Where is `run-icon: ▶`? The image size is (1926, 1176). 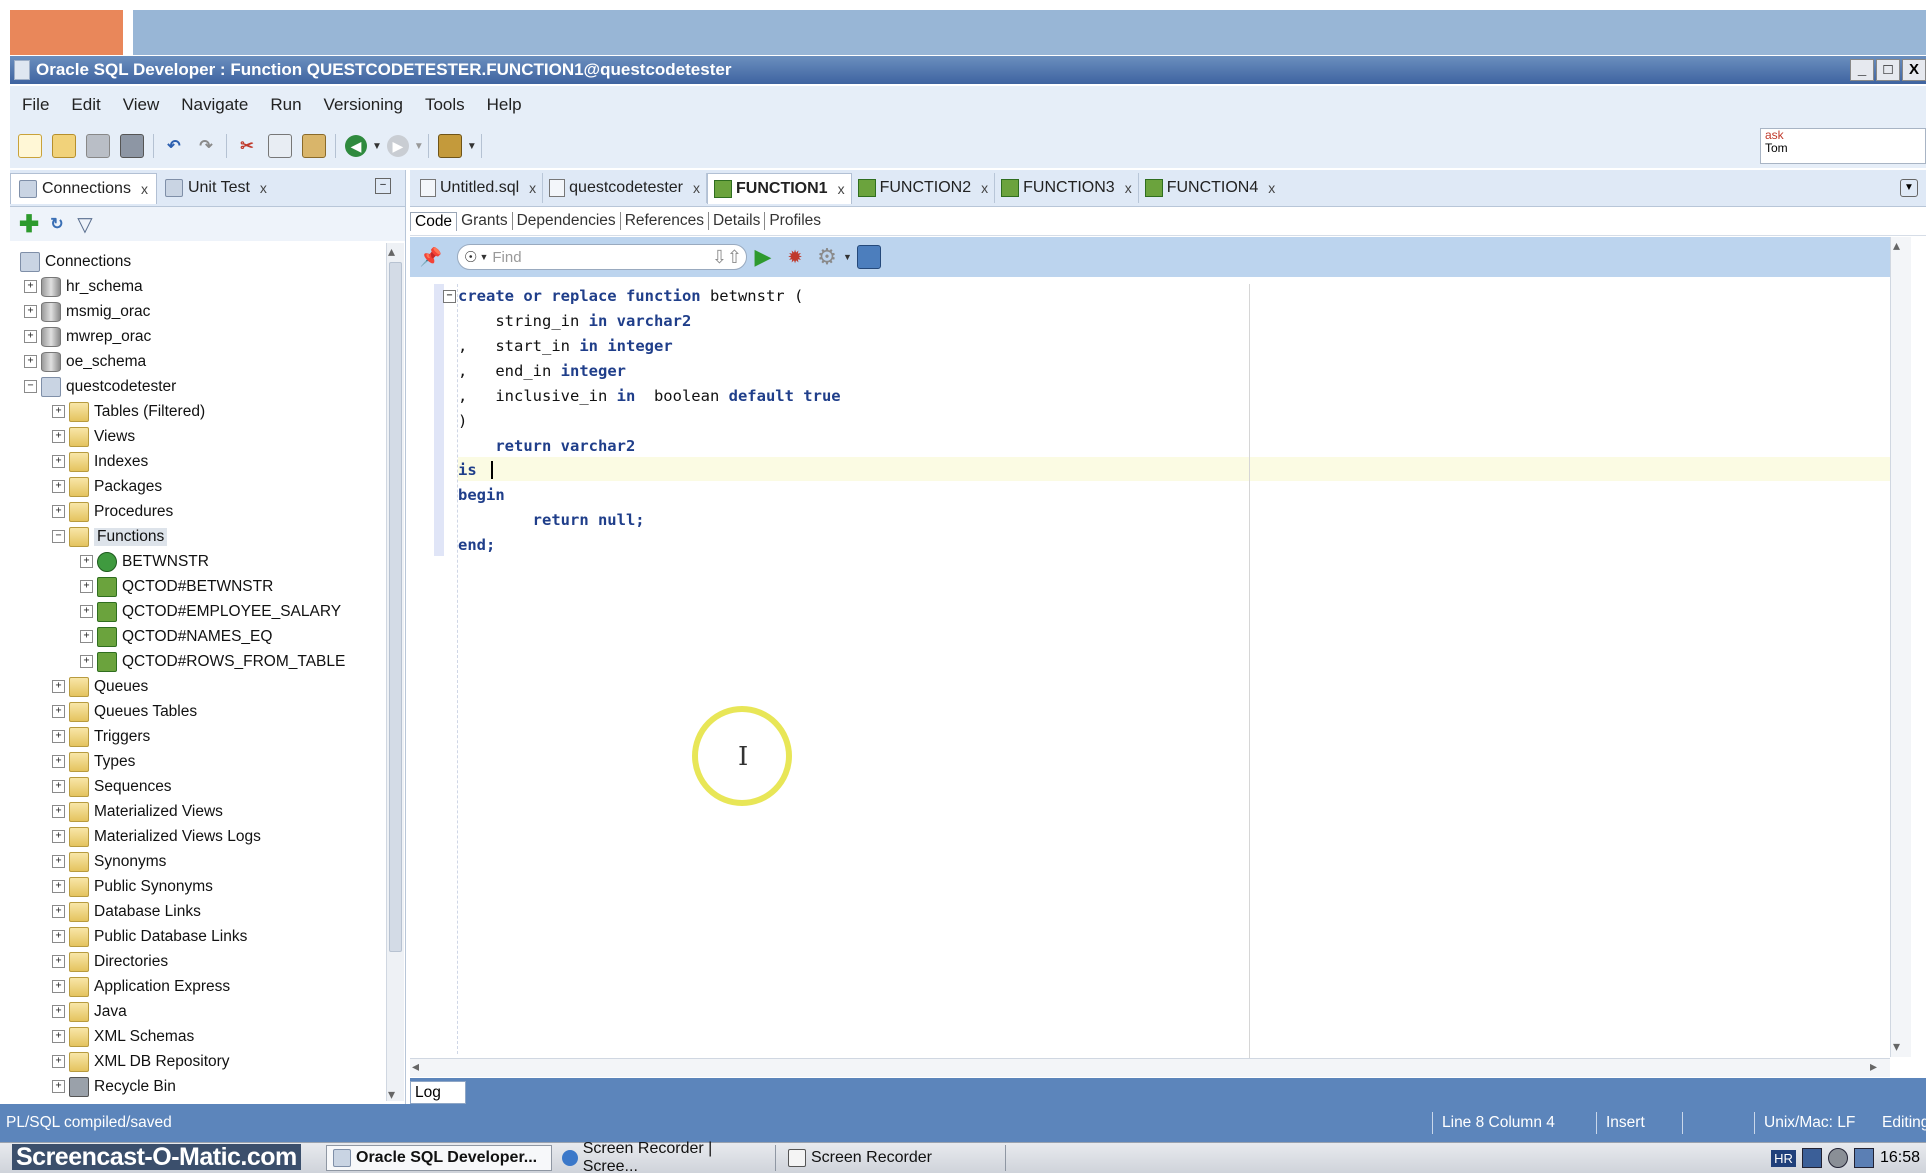 run-icon: ▶ is located at coordinates (763, 256).